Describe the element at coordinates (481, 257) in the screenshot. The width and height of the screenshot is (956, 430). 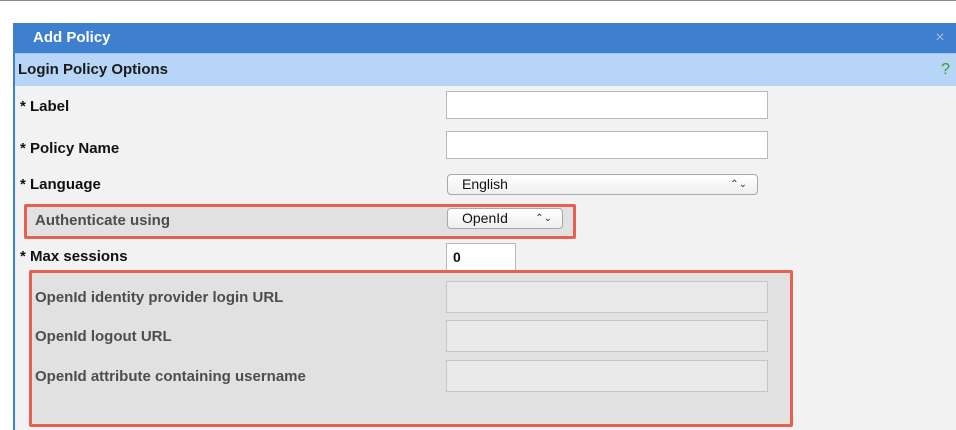
I see `max-sessions-input` at that location.